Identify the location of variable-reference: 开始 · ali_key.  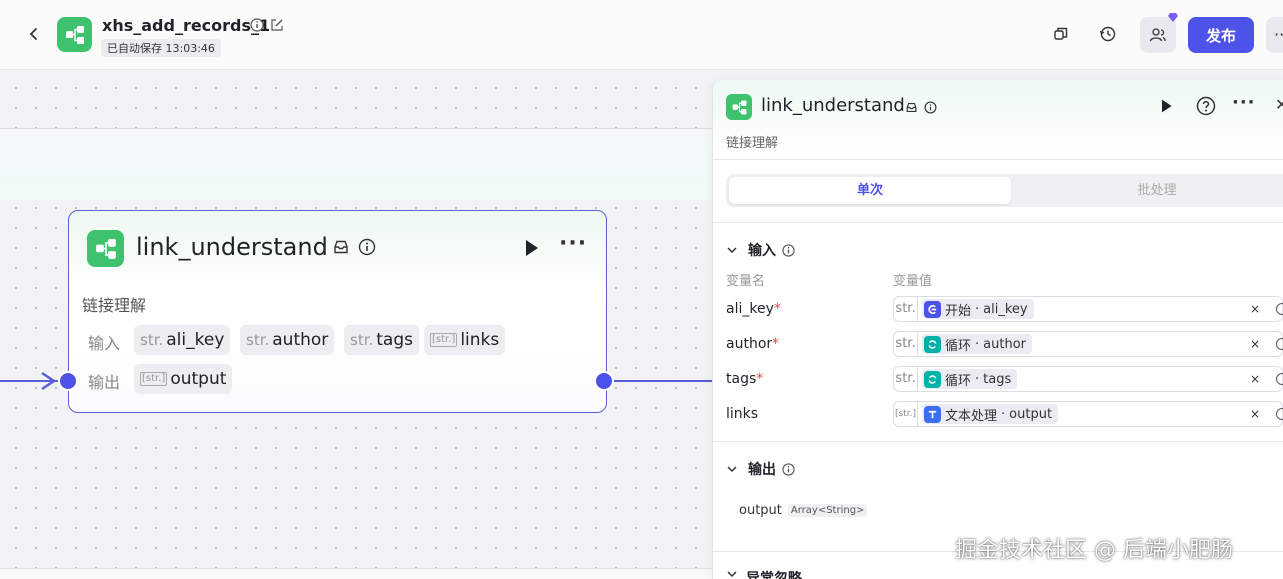
(978, 309).